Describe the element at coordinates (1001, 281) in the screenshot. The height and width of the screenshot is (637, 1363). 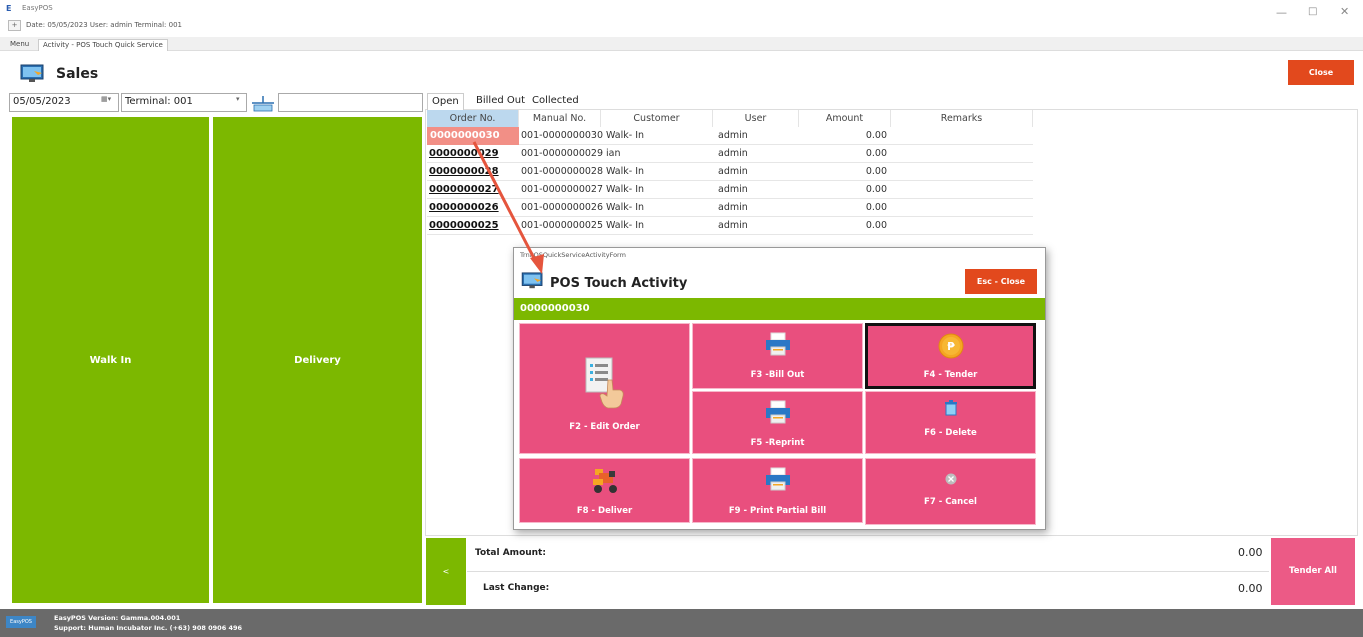
I see `esc-close-button: Esc - Close` at that location.